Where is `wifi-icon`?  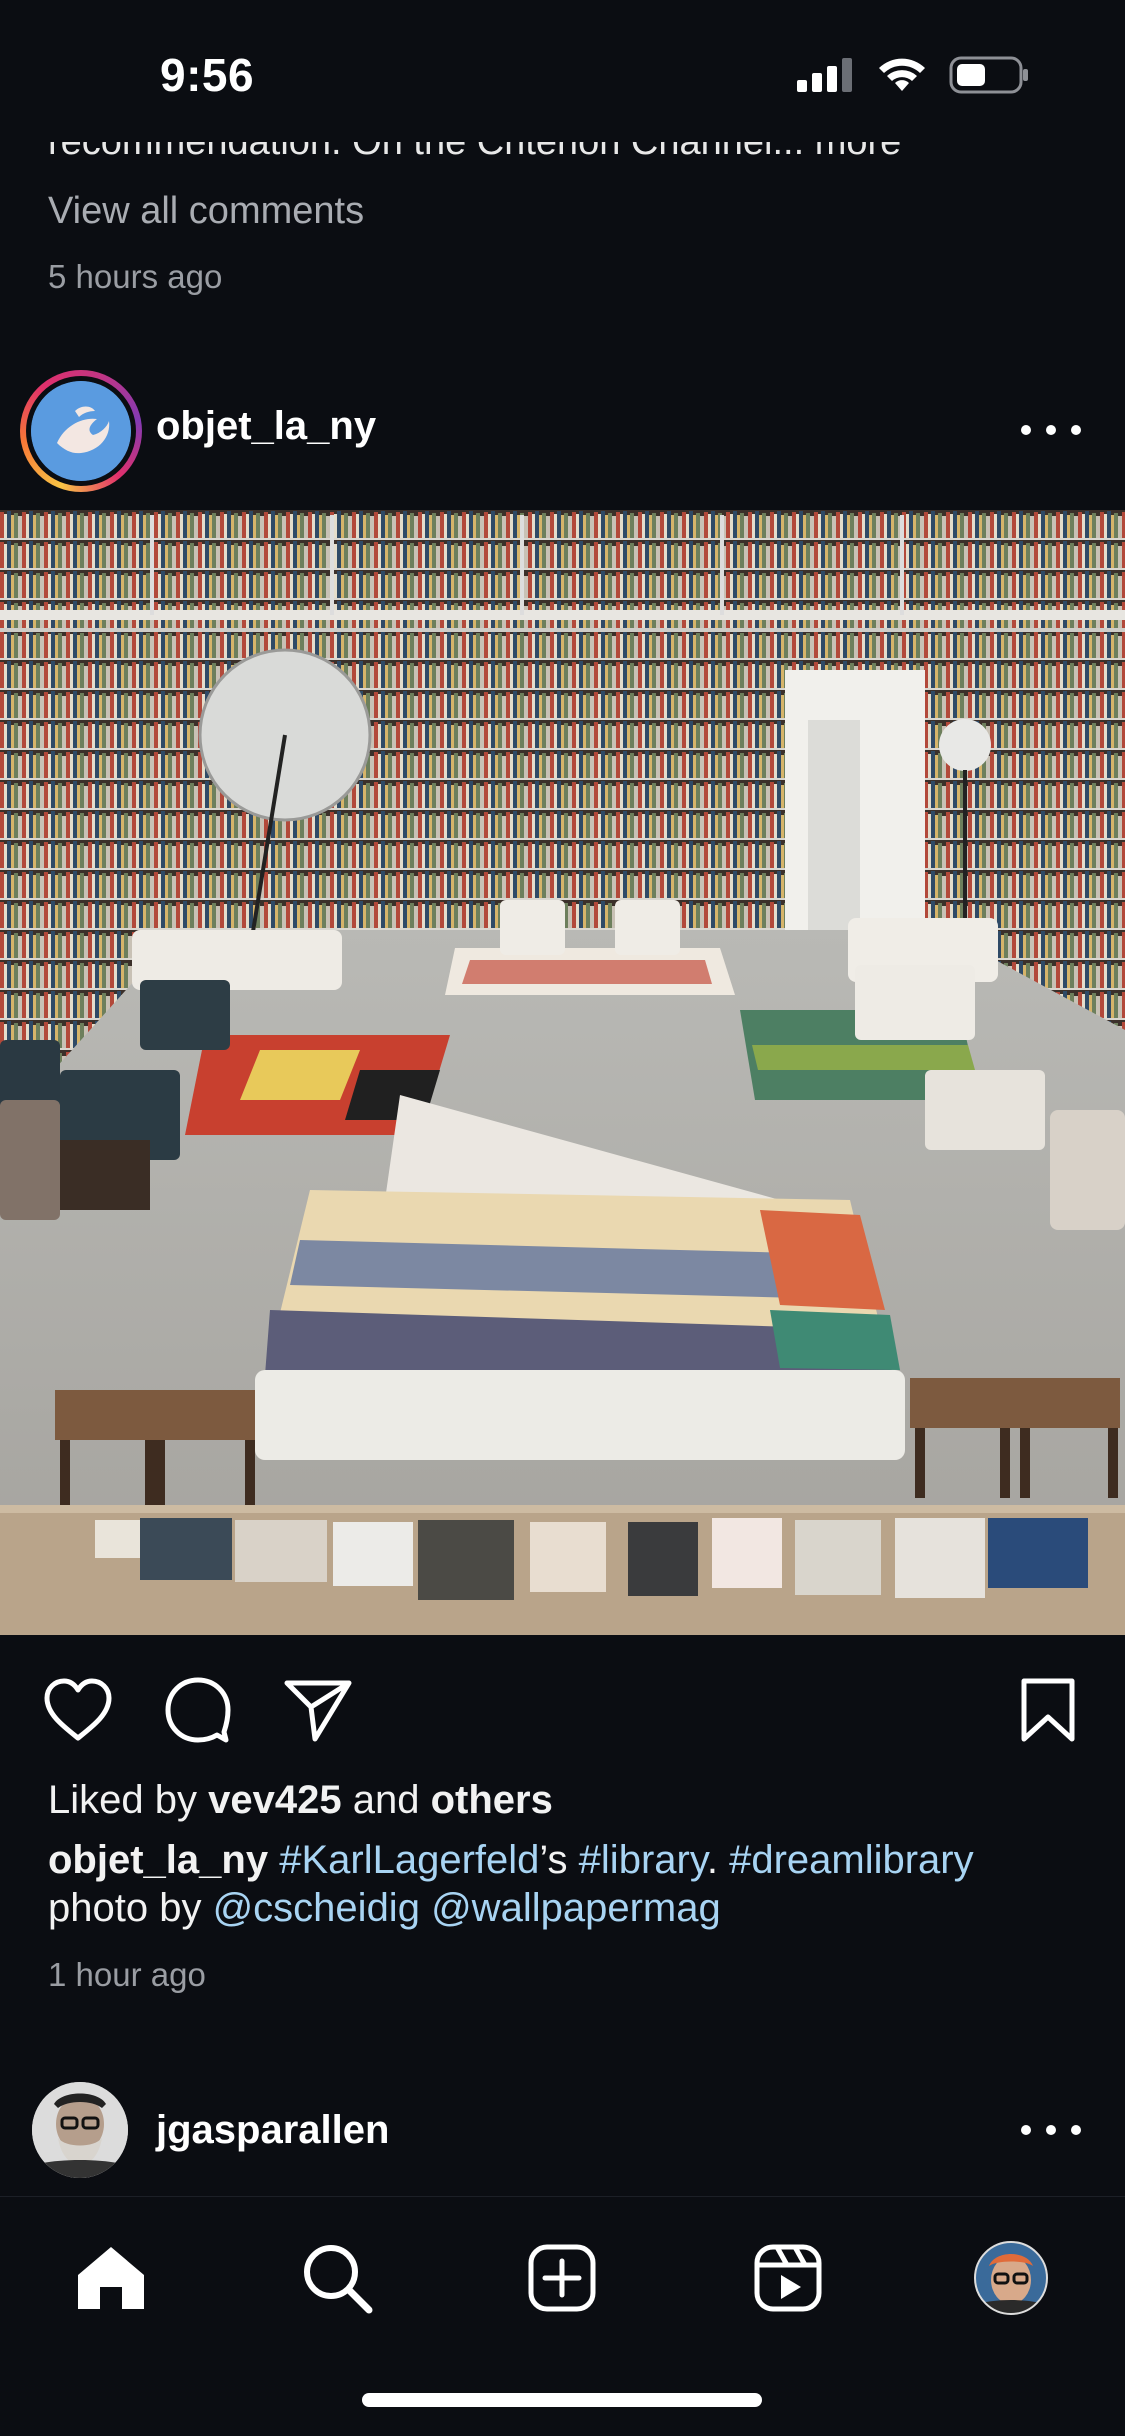
wifi-icon is located at coordinates (902, 74).